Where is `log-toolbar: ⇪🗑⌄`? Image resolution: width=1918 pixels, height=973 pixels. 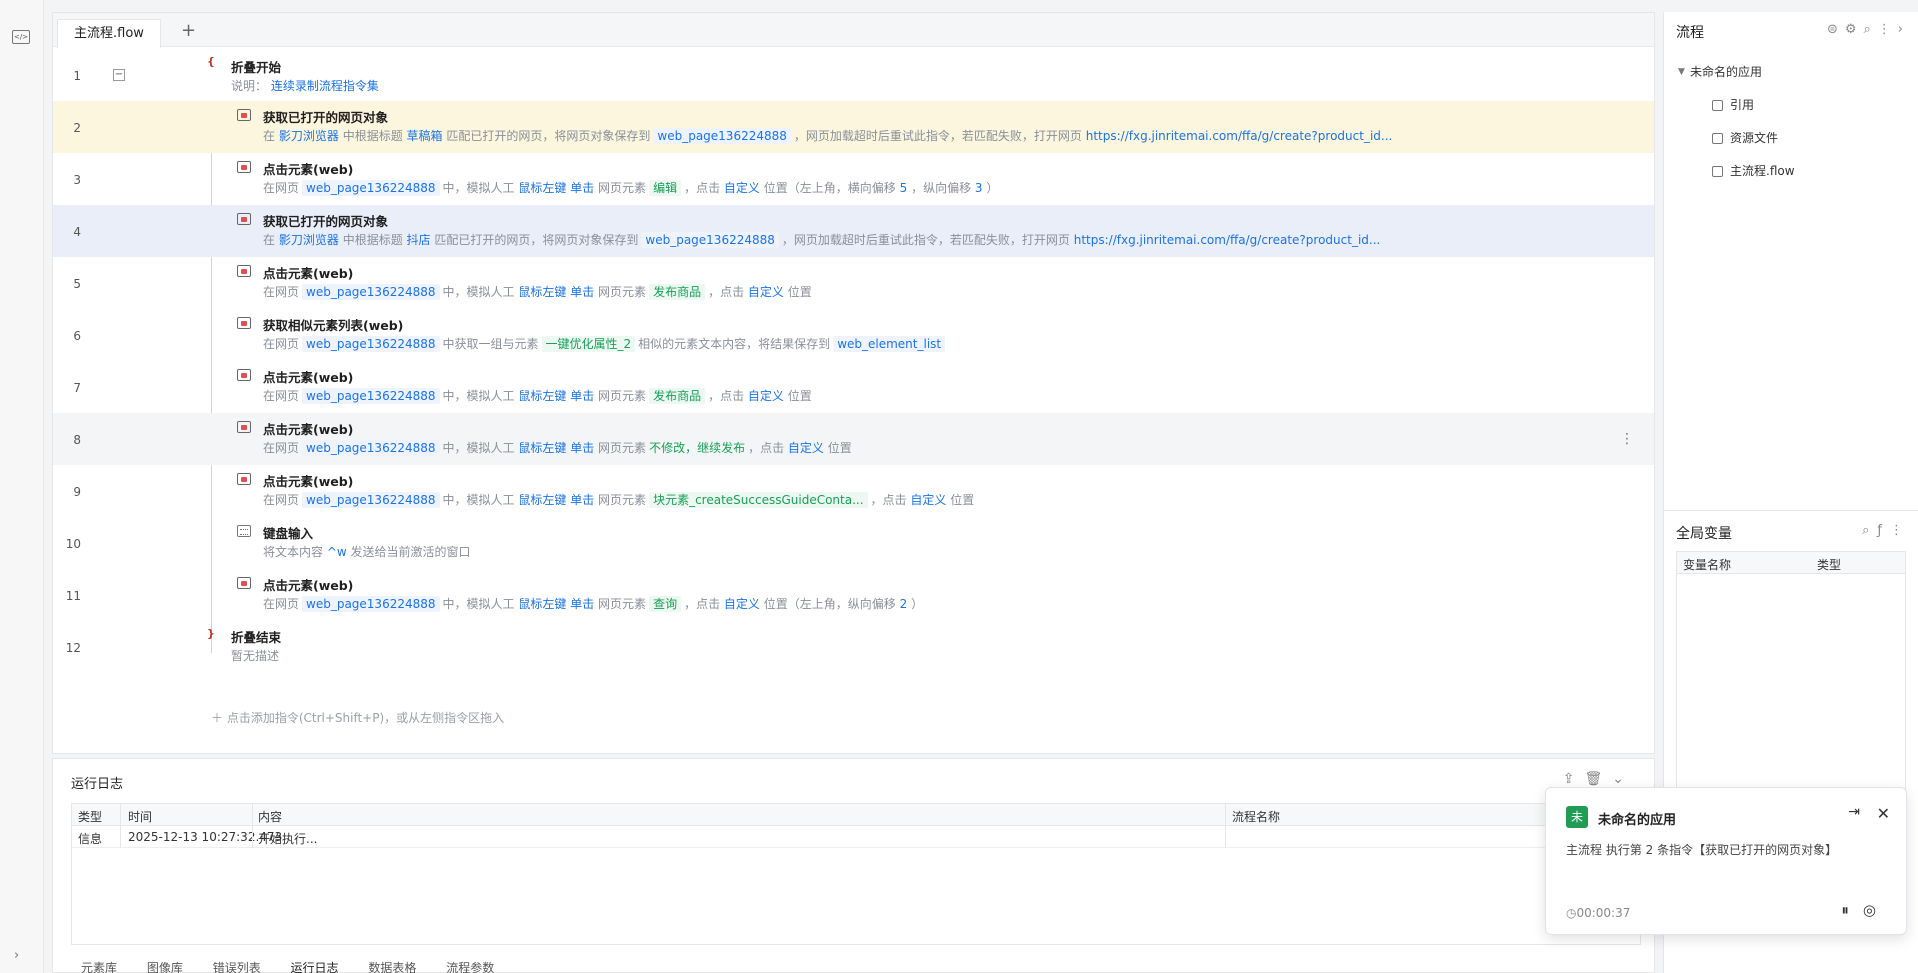
log-toolbar: ⇪🗑⌄ is located at coordinates (1598, 779).